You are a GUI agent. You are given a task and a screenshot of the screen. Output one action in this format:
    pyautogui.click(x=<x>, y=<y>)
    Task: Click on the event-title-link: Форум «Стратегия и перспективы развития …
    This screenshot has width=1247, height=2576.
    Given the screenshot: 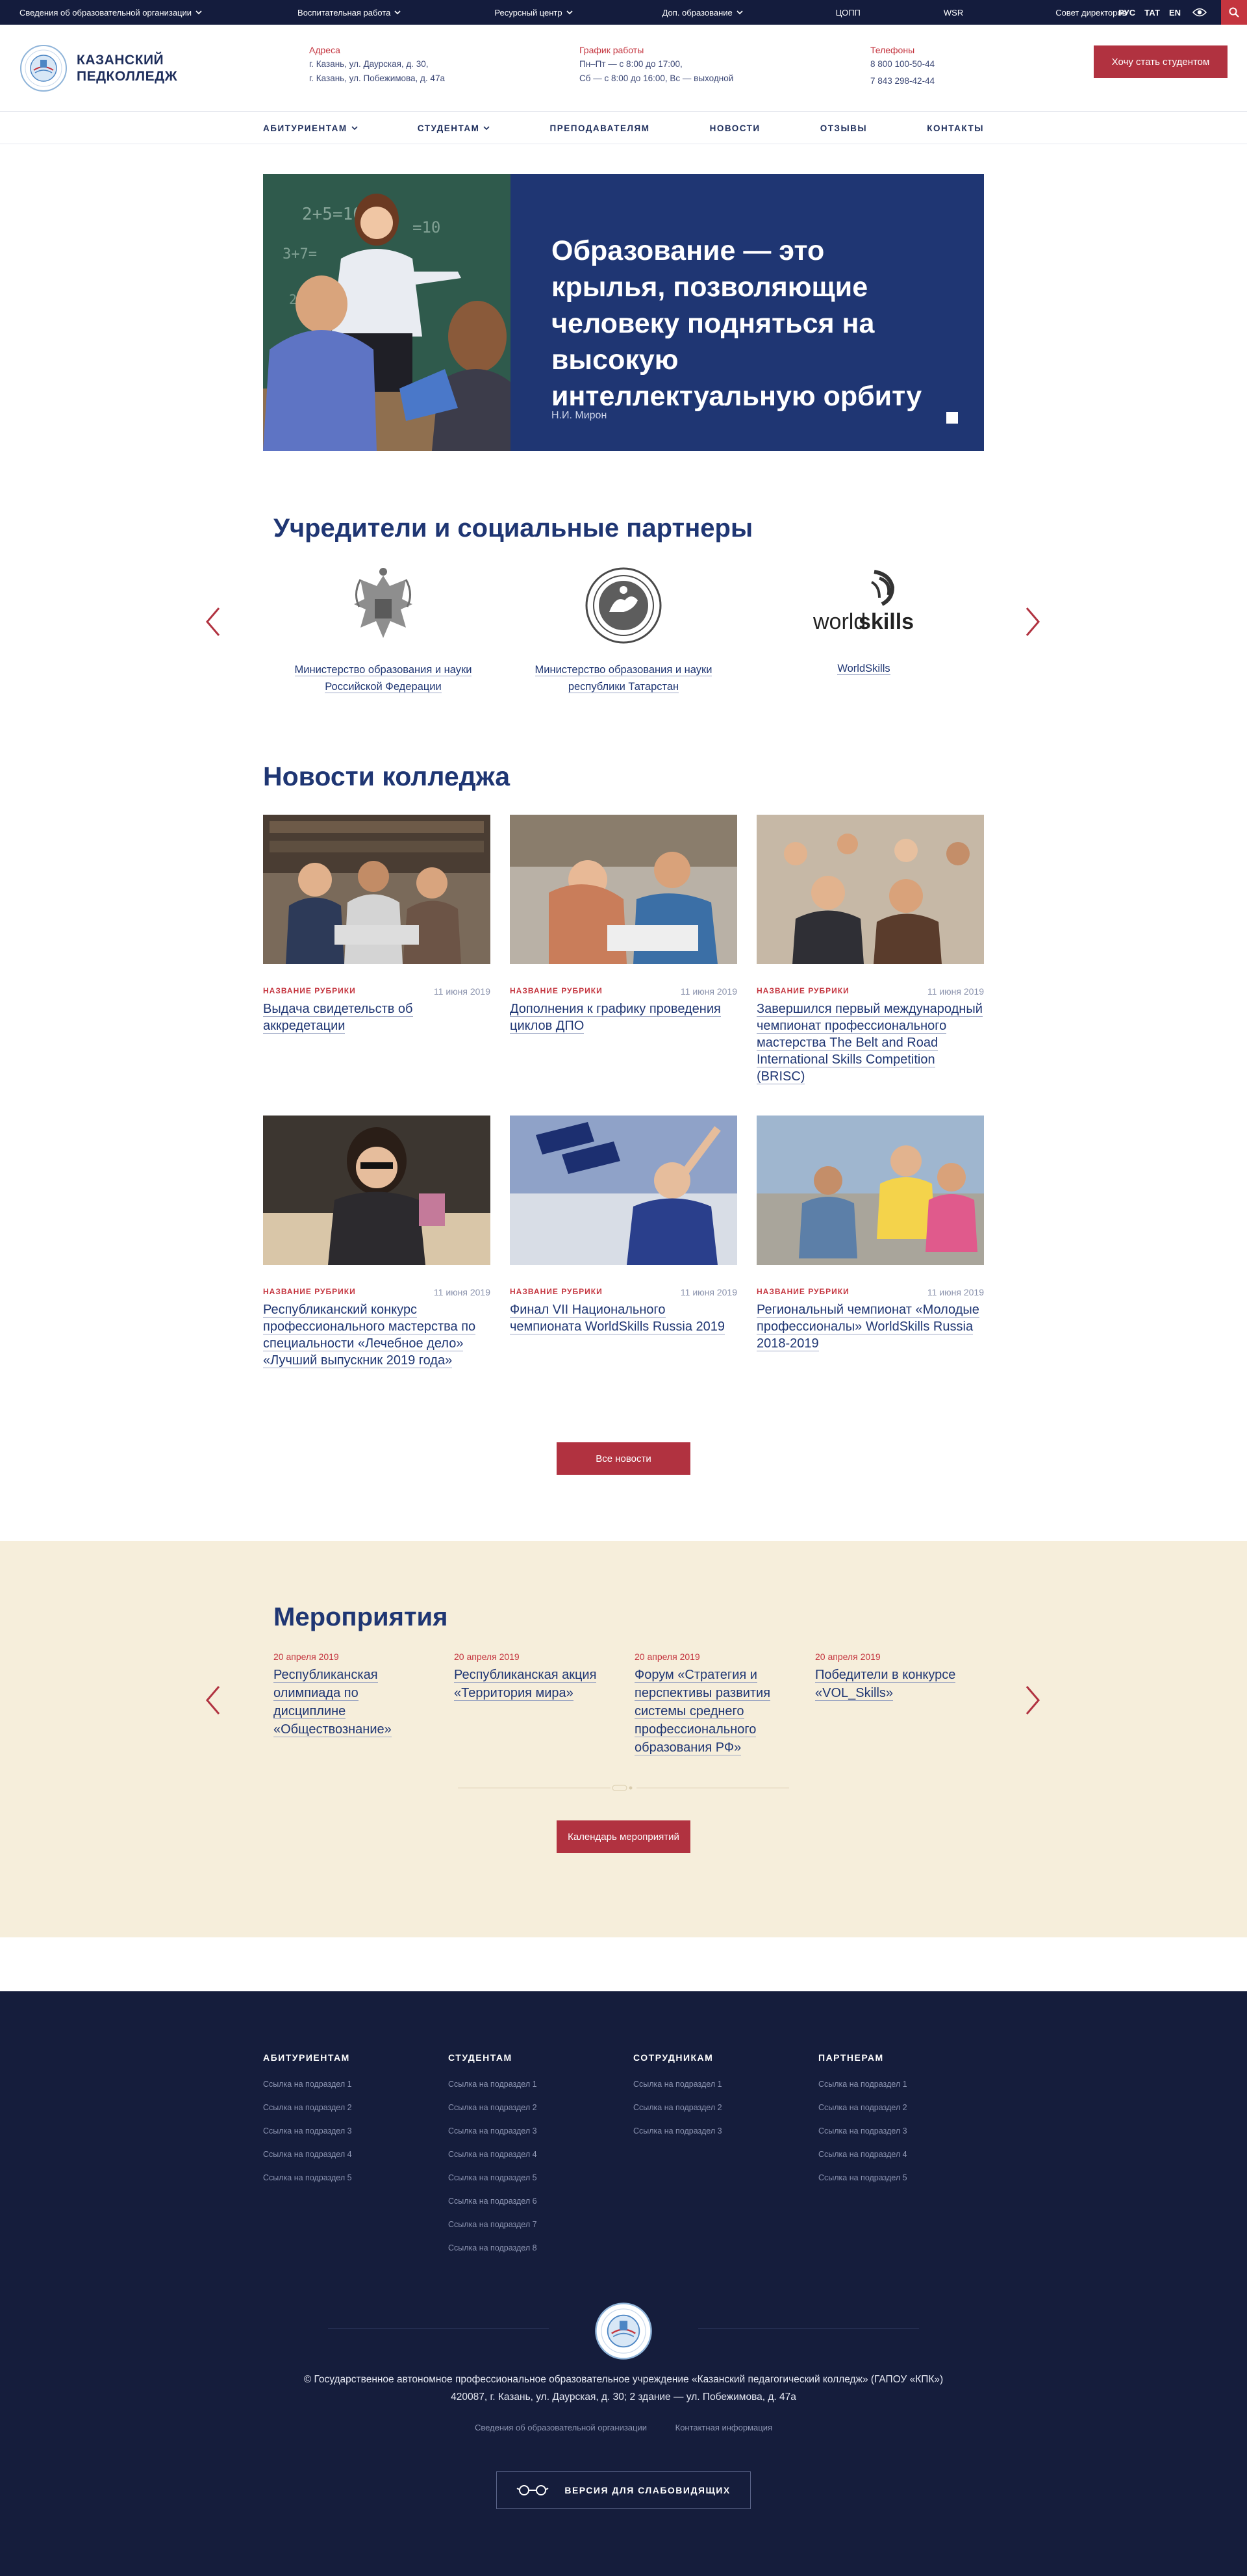 What is the action you would take?
    pyautogui.click(x=703, y=1711)
    